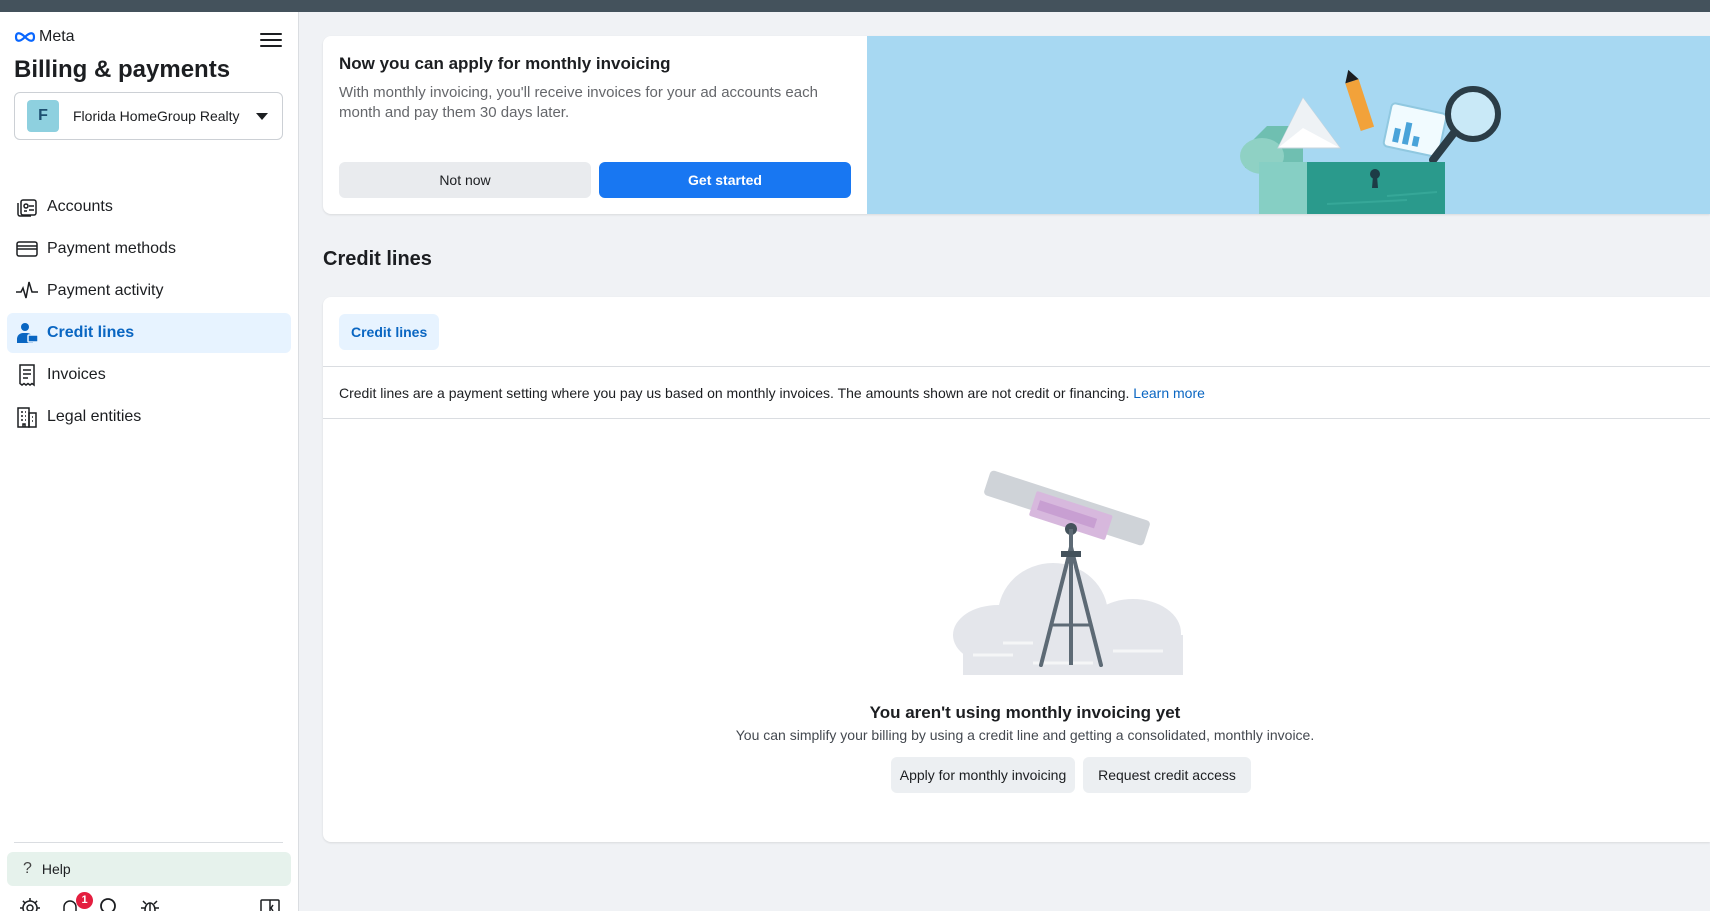  What do you see at coordinates (91, 332) in the screenshot?
I see `sidebar-item-label: Credit lines` at bounding box center [91, 332].